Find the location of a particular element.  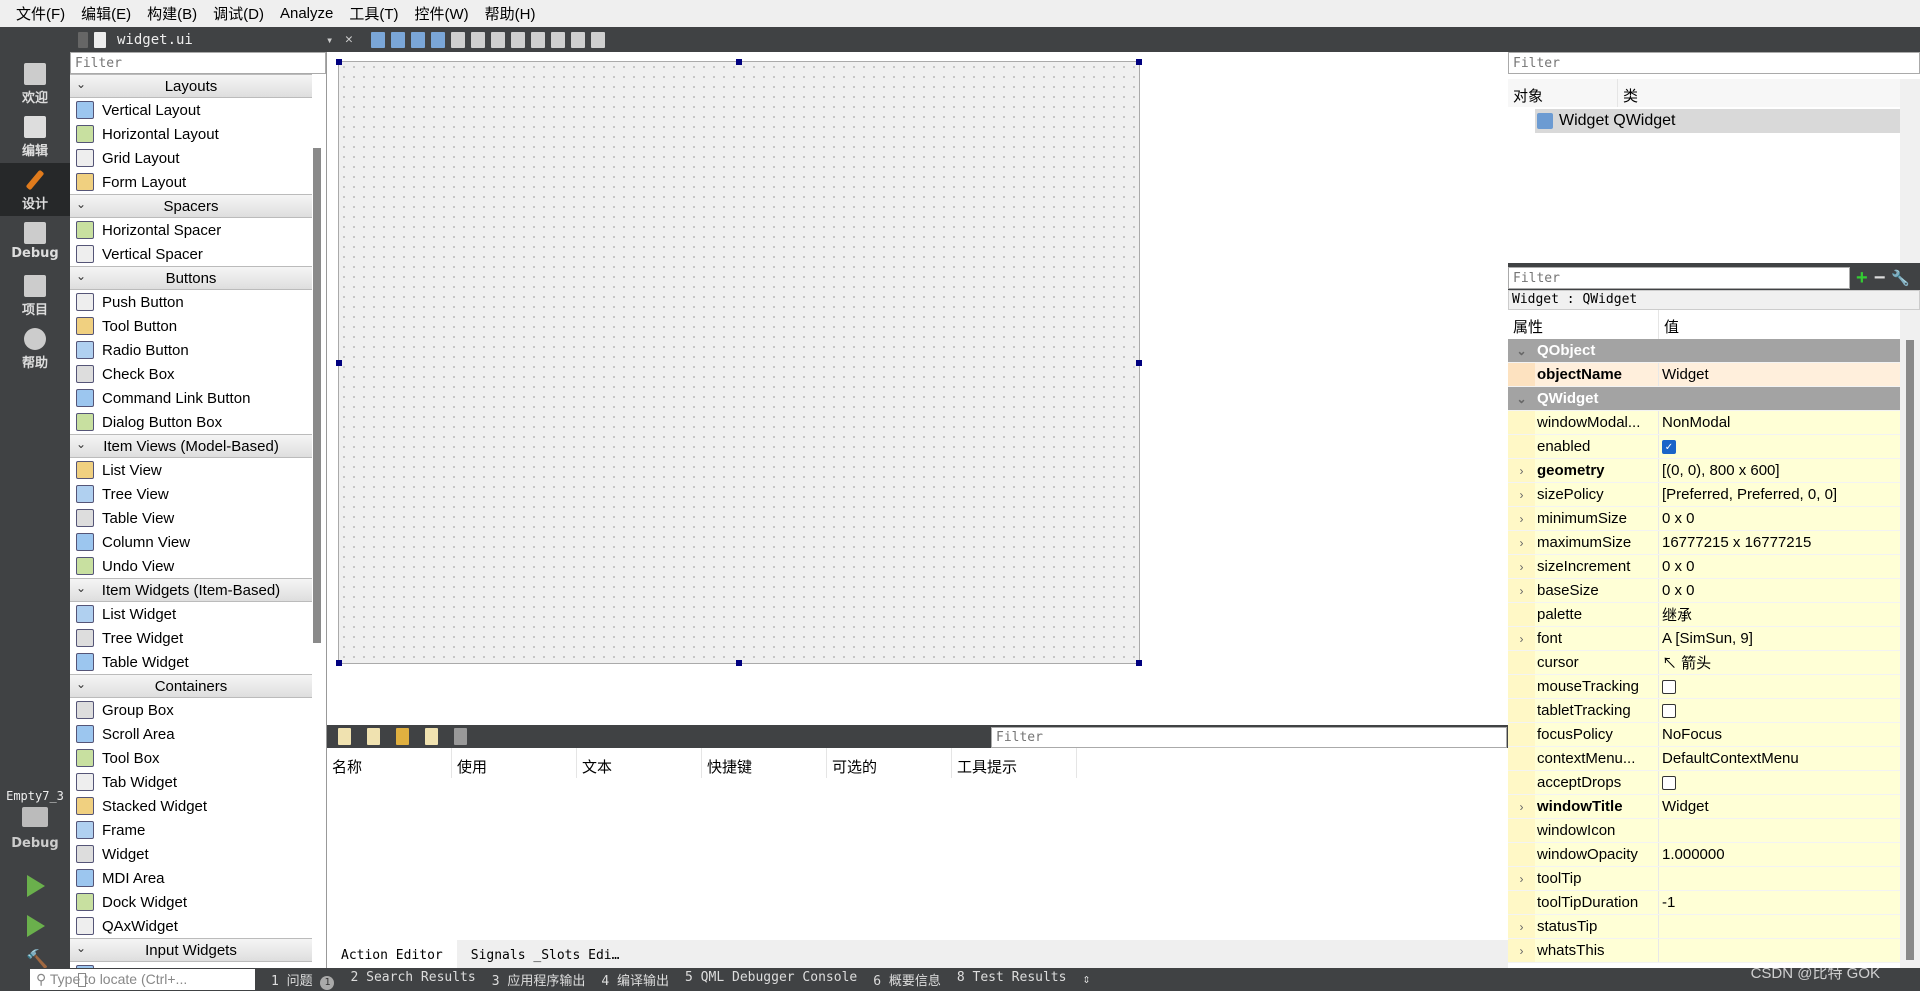

column-header: 工具提示 is located at coordinates (1014, 763).